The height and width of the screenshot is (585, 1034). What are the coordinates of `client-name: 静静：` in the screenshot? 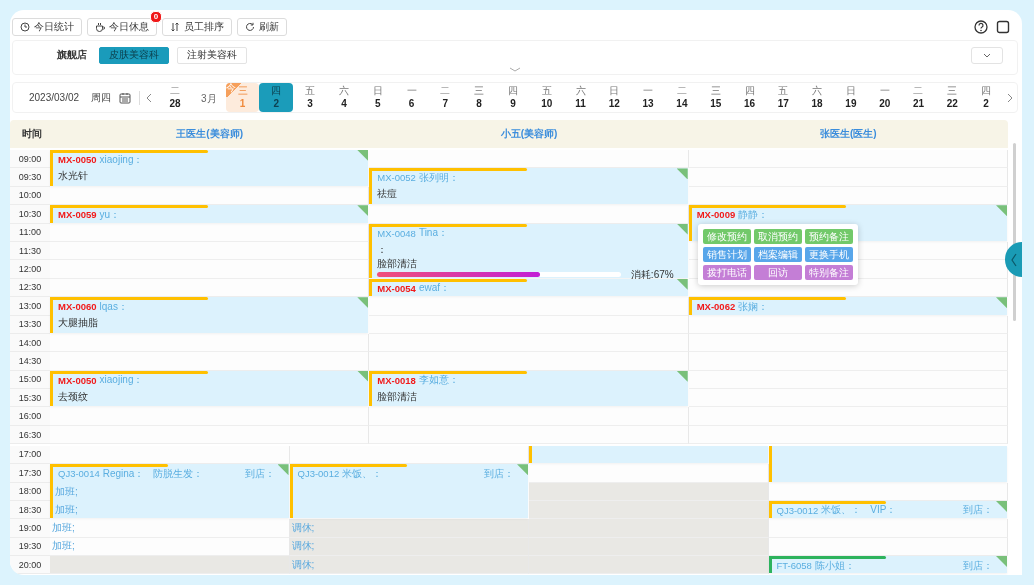 It's located at (753, 214).